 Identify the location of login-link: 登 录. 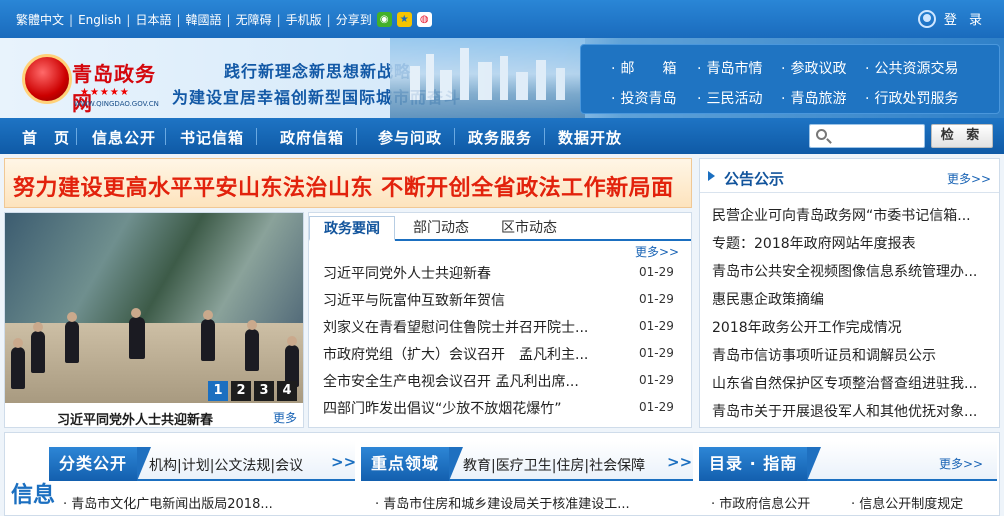
(951, 18).